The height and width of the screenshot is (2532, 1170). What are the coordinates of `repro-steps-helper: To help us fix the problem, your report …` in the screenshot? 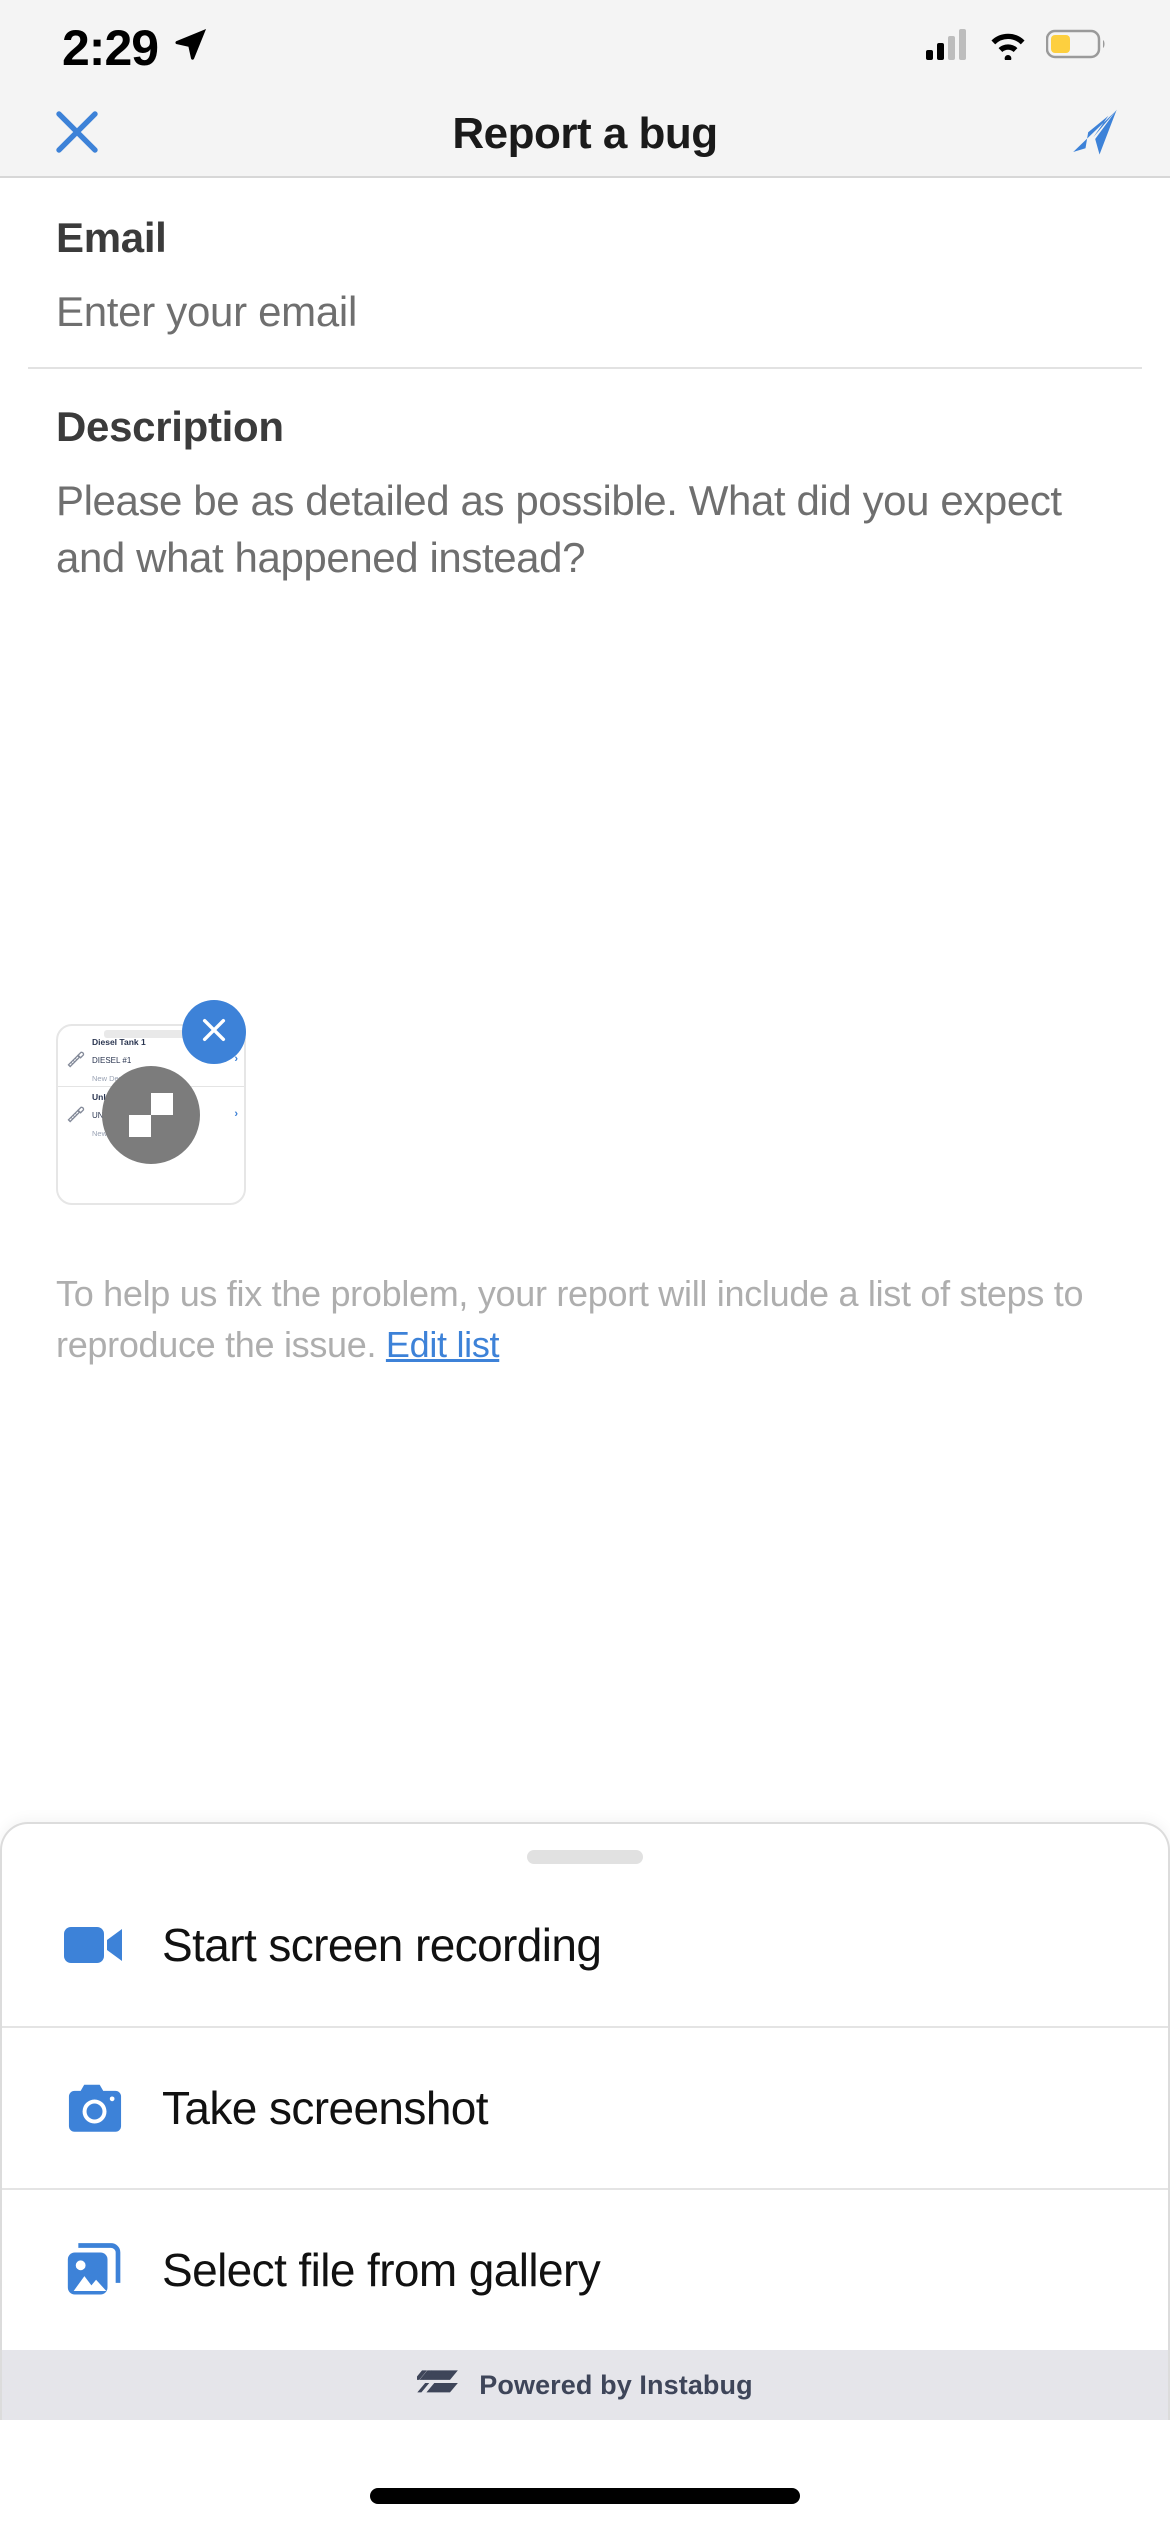 It's located at (585, 1319).